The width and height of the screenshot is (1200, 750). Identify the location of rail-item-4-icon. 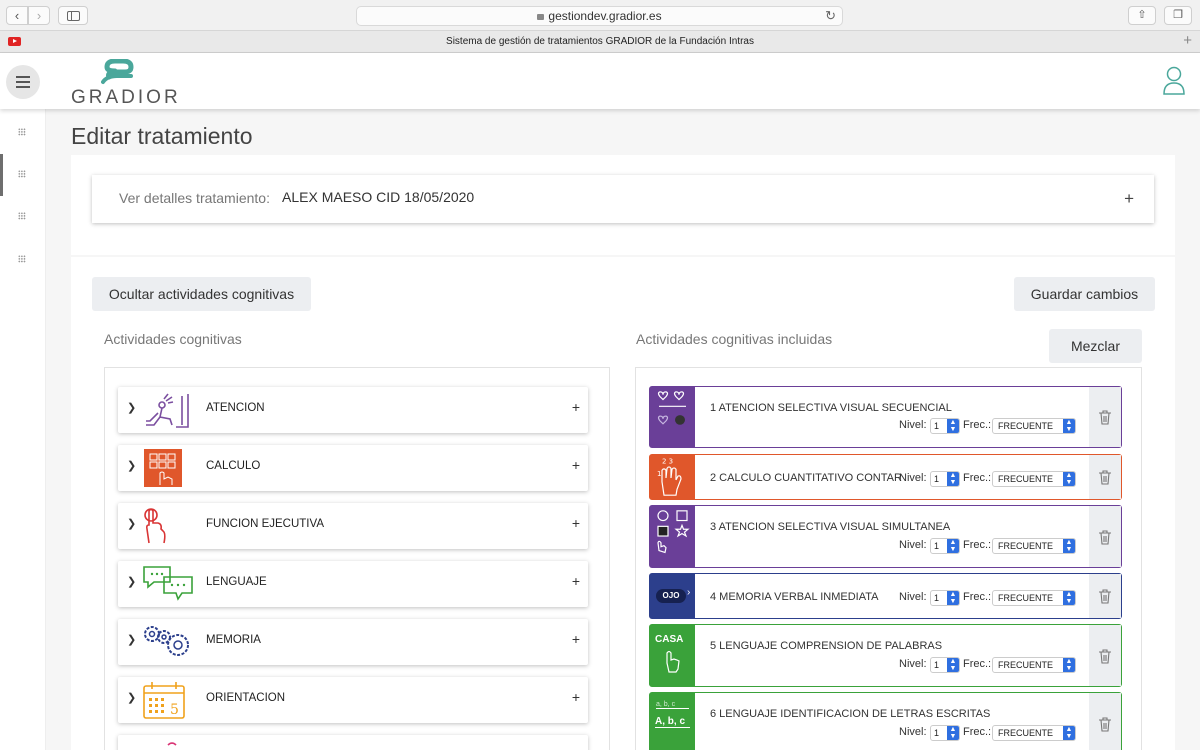
(22, 259).